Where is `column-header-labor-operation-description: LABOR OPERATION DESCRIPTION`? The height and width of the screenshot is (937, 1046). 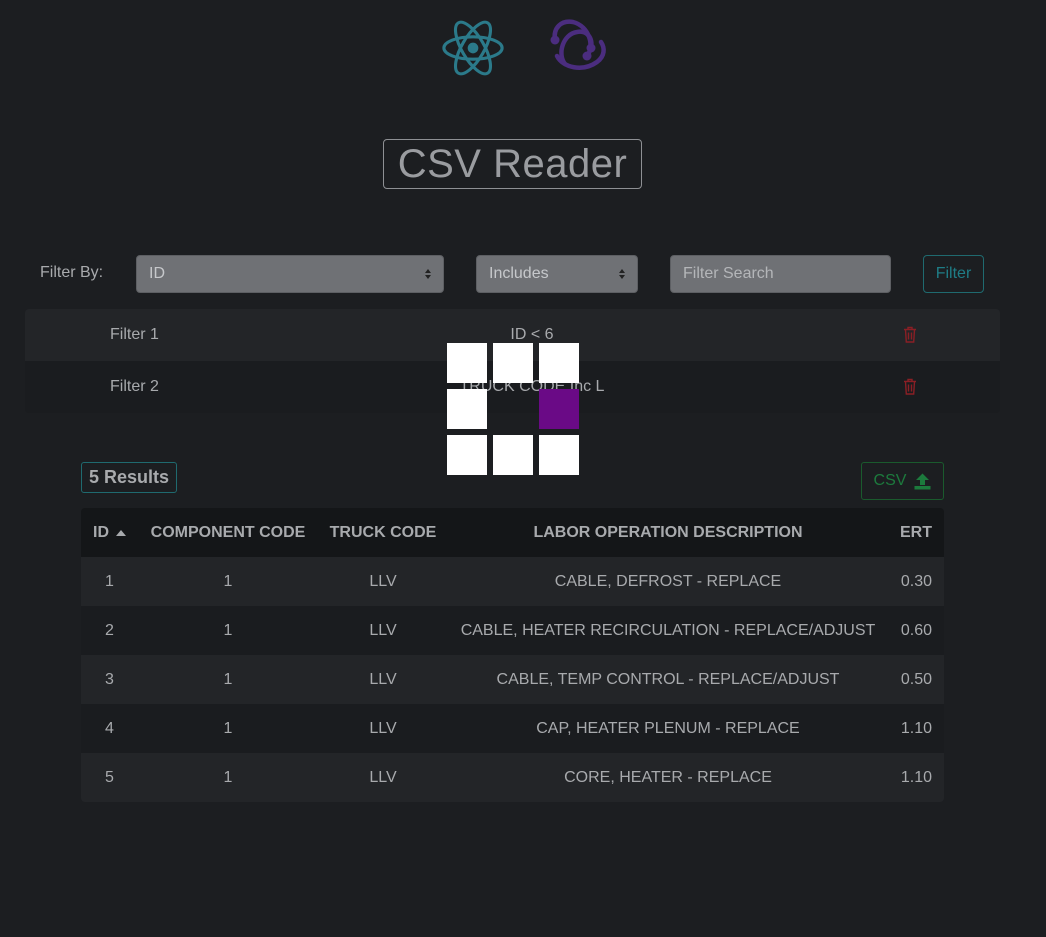 column-header-labor-operation-description: LABOR OPERATION DESCRIPTION is located at coordinates (668, 533).